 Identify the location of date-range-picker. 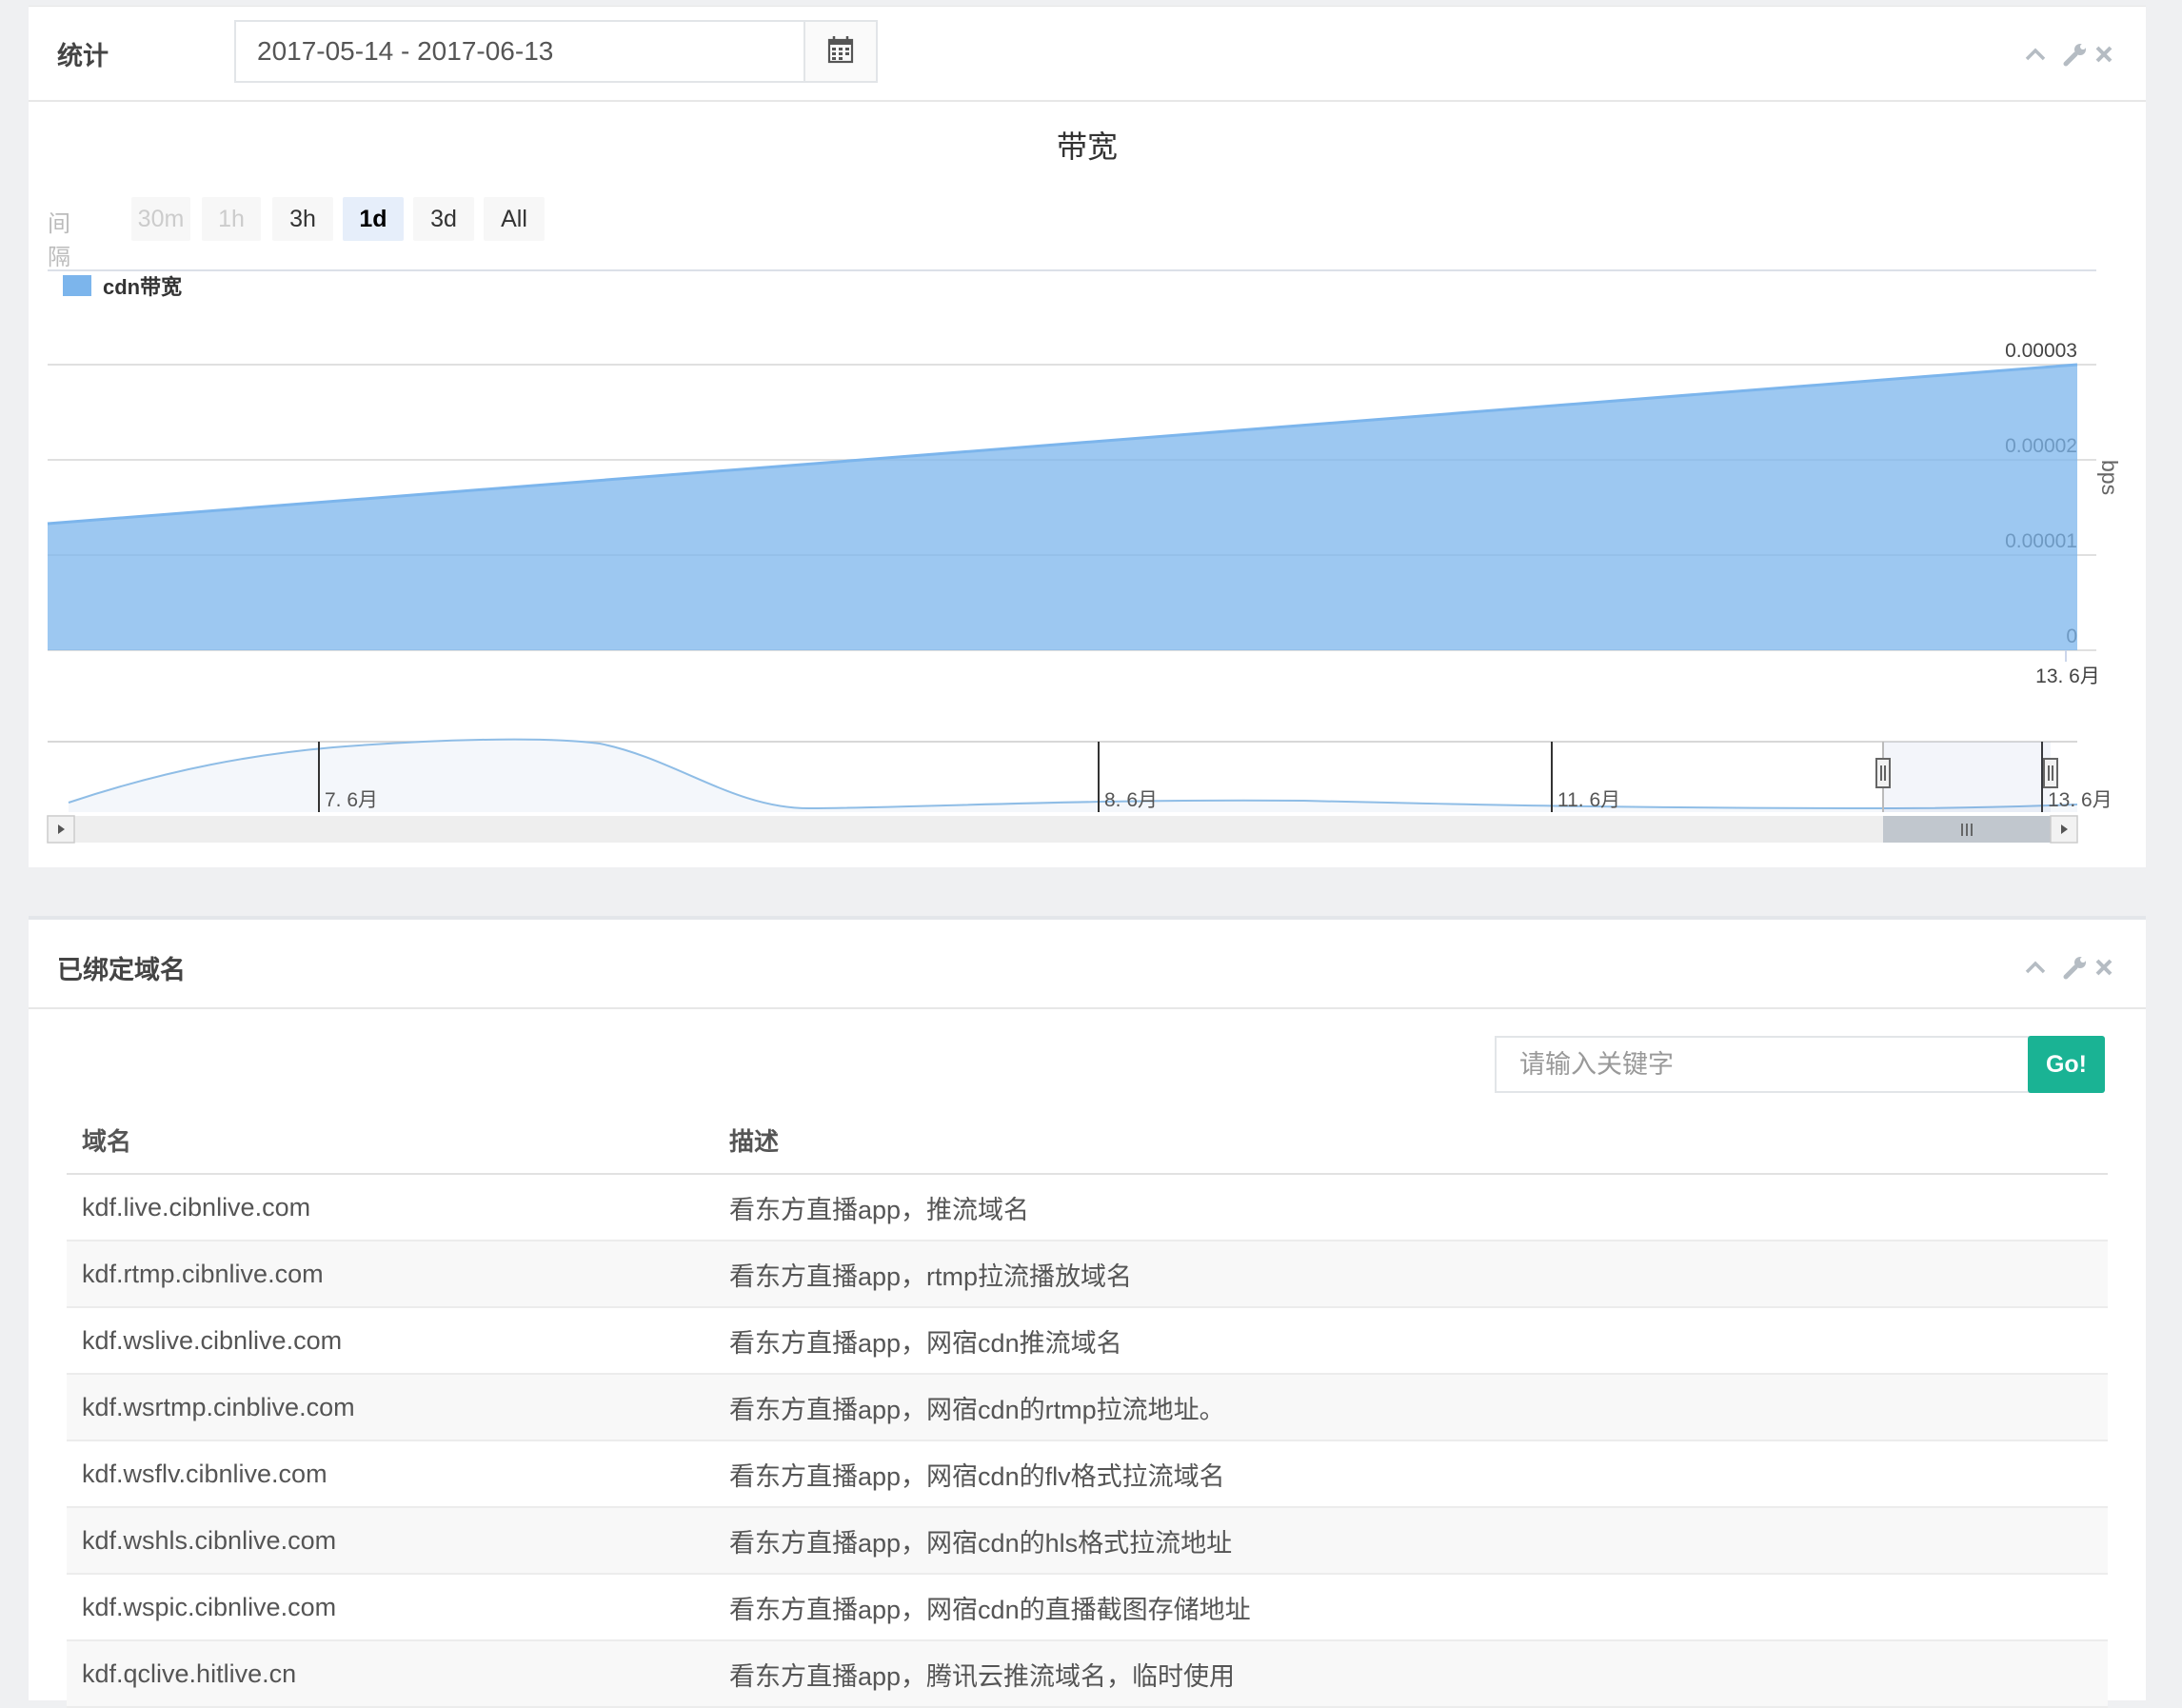
(556, 51).